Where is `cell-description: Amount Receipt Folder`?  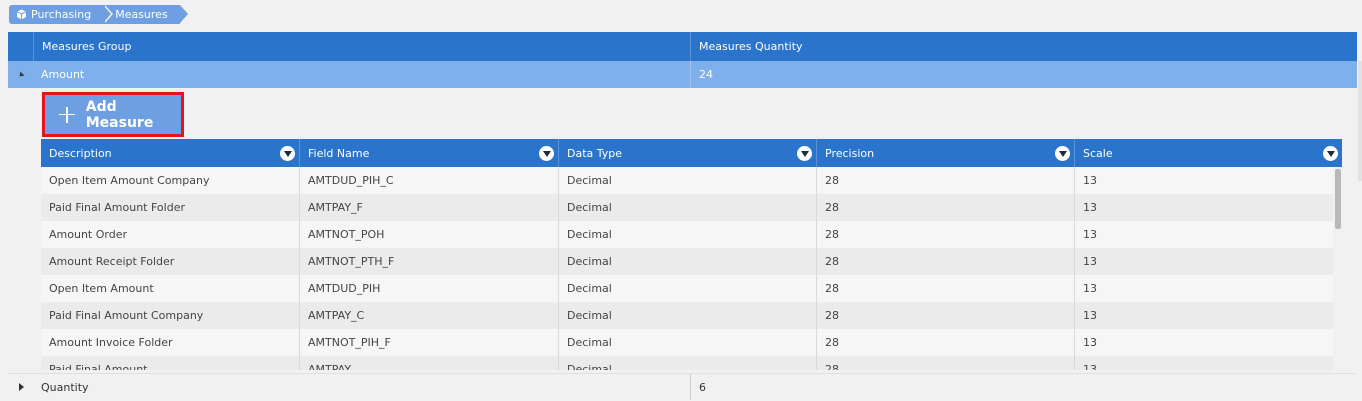
cell-description: Amount Receipt Folder is located at coordinates (170, 261).